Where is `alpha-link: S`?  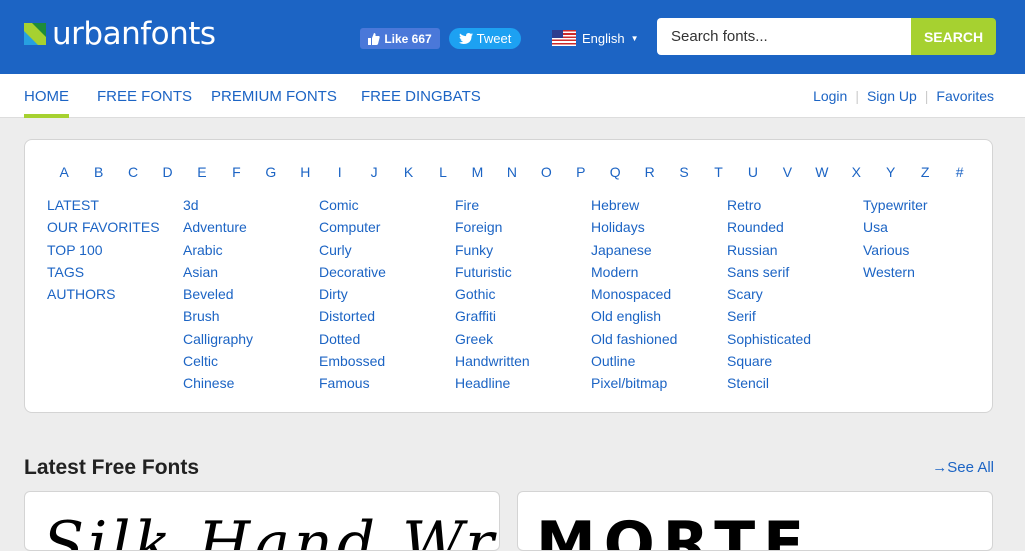 alpha-link: S is located at coordinates (684, 172).